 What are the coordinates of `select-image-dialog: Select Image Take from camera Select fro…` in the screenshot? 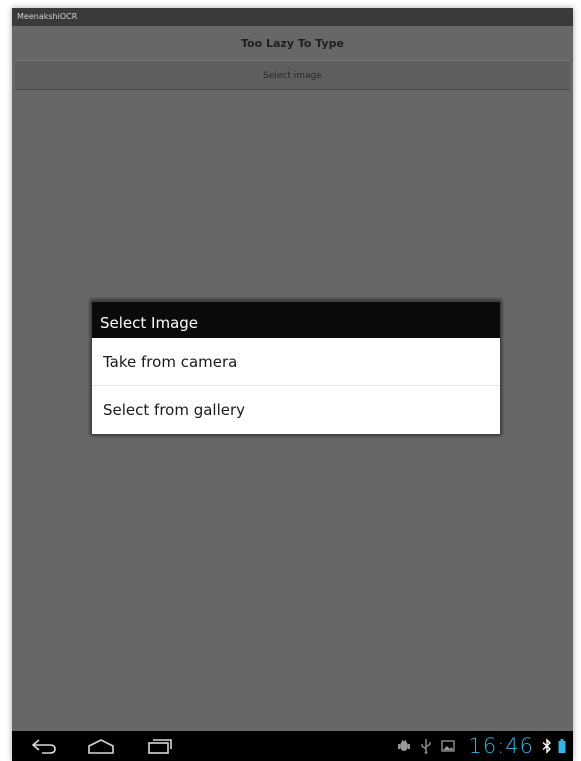 It's located at (296, 367).